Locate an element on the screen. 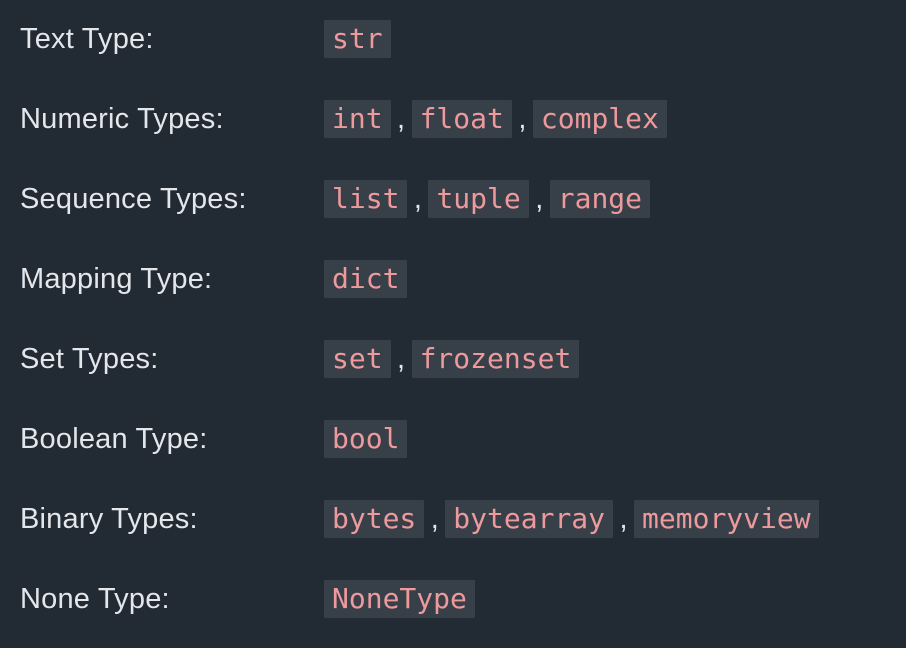 The image size is (906, 648). row-label: Set Types: is located at coordinates (89, 359).